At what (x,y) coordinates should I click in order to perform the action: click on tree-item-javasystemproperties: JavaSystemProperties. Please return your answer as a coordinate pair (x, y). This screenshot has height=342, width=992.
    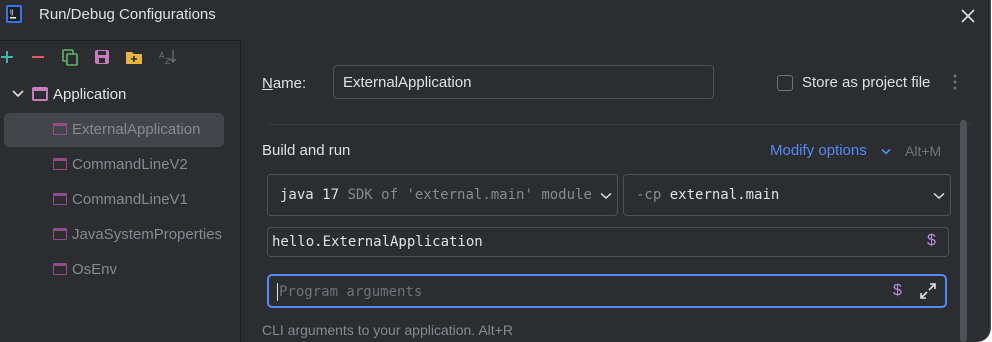
    Looking at the image, I should click on (119, 235).